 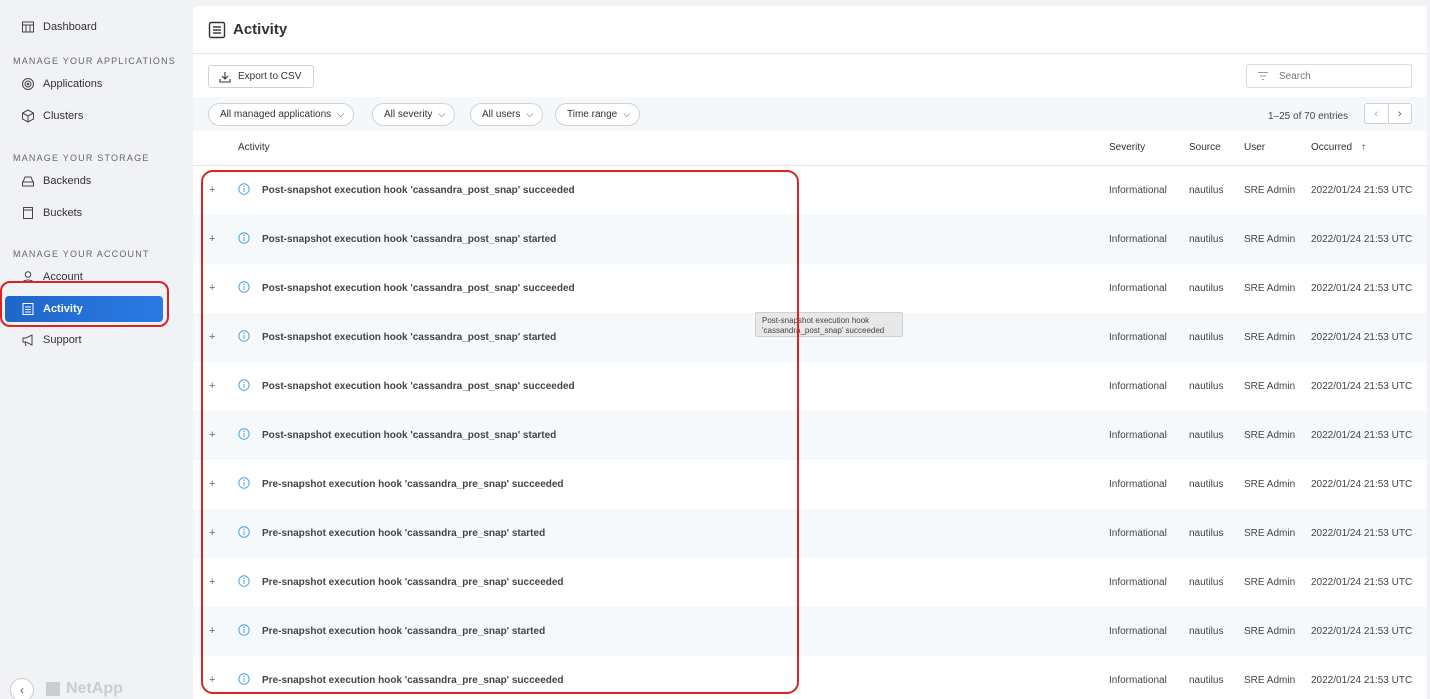 What do you see at coordinates (507, 114) in the screenshot?
I see `filter-users-dropdown: All users ⌵` at bounding box center [507, 114].